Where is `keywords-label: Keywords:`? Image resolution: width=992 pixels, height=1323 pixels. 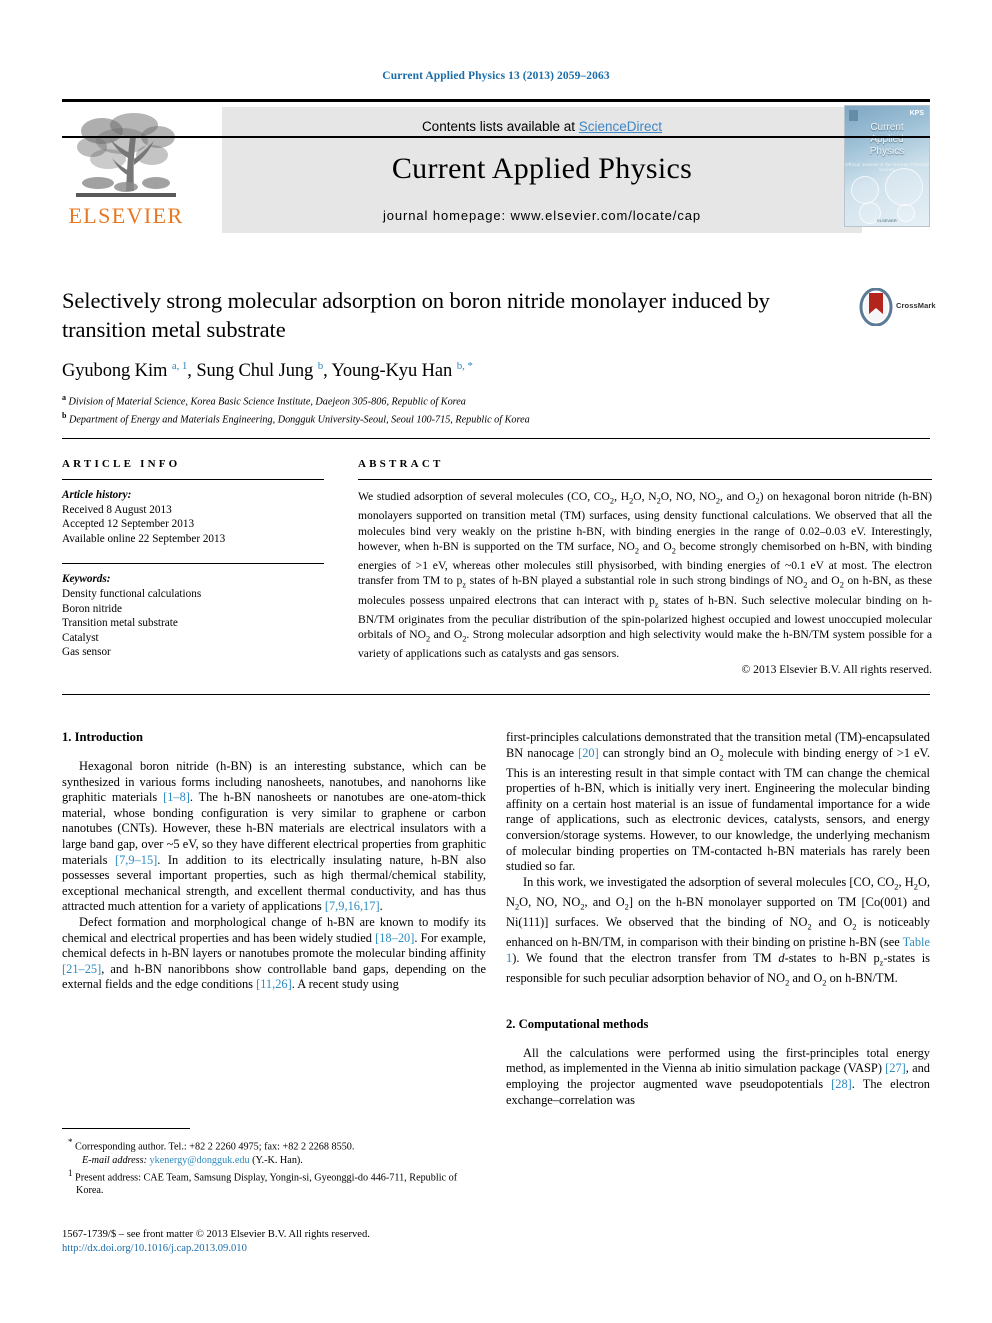
keywords-label: Keywords: is located at coordinates (86, 579).